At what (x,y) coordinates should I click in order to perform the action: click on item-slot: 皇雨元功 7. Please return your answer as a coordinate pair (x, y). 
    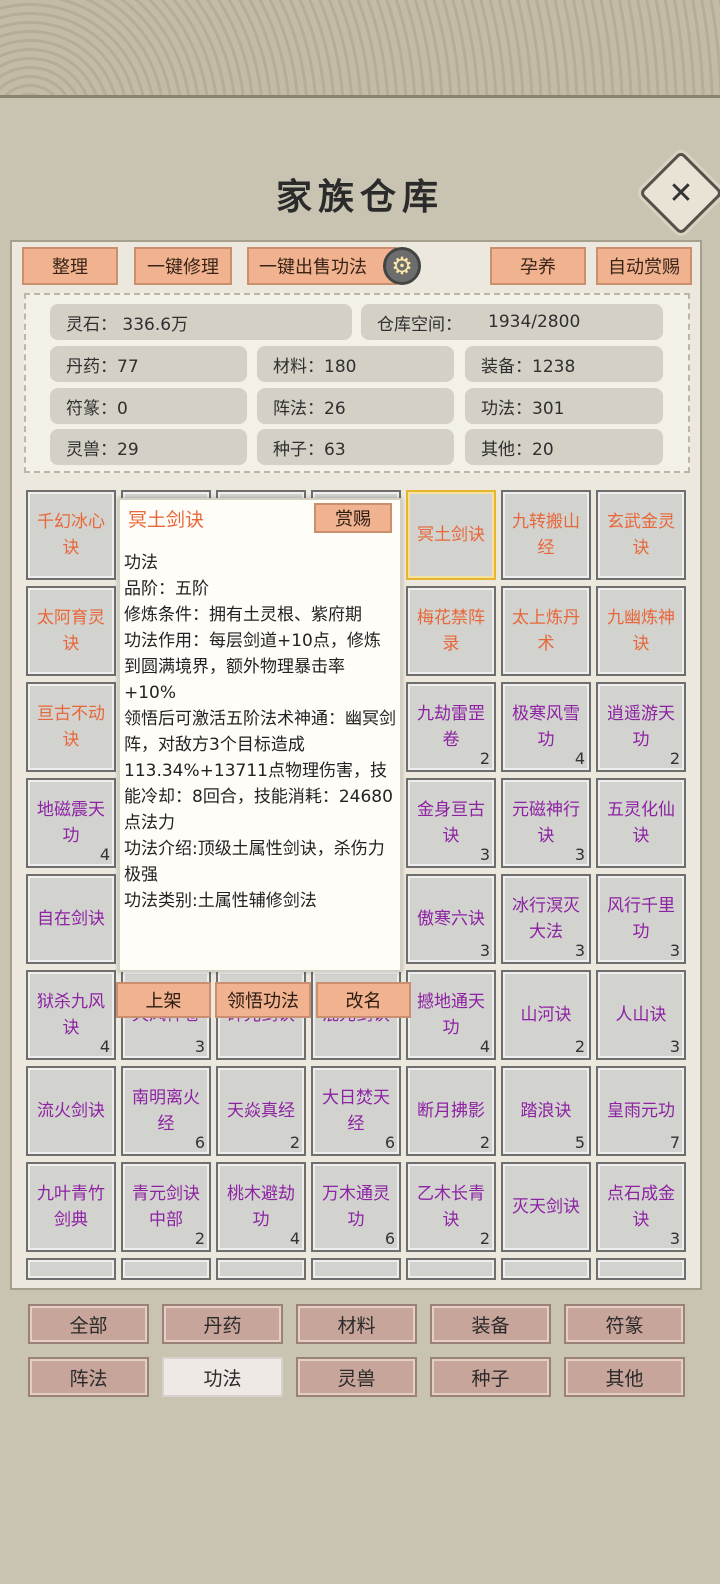
    Looking at the image, I should click on (641, 1111).